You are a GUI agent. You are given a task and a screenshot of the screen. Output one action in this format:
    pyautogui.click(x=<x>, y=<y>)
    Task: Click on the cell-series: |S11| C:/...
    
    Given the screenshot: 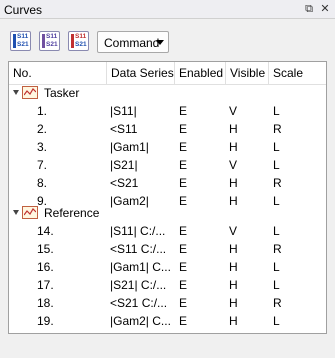 What is the action you would take?
    pyautogui.click(x=138, y=231)
    